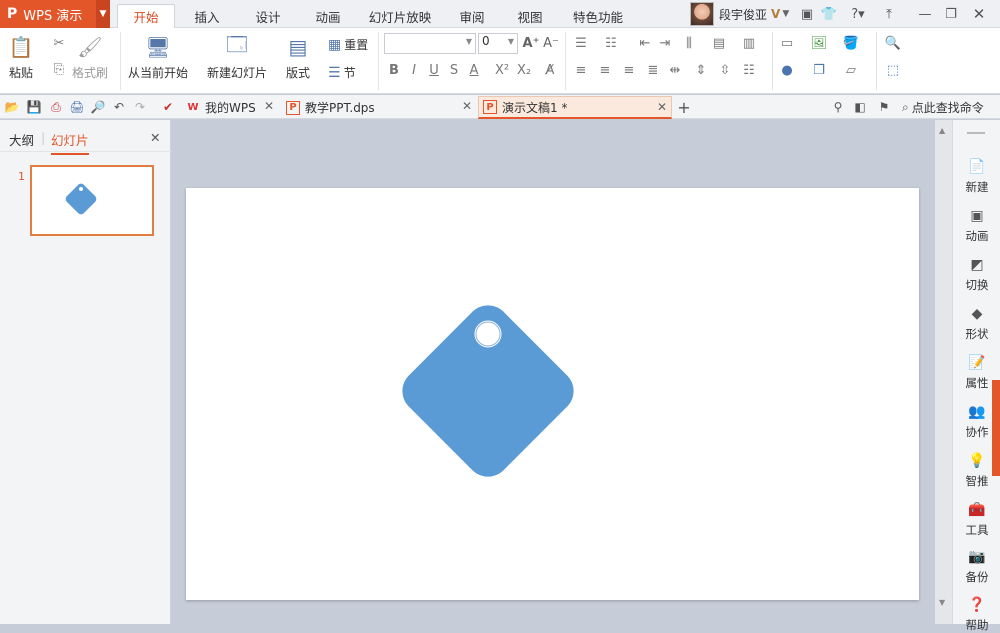  What do you see at coordinates (430, 43) in the screenshot?
I see `font-name-select: ▼` at bounding box center [430, 43].